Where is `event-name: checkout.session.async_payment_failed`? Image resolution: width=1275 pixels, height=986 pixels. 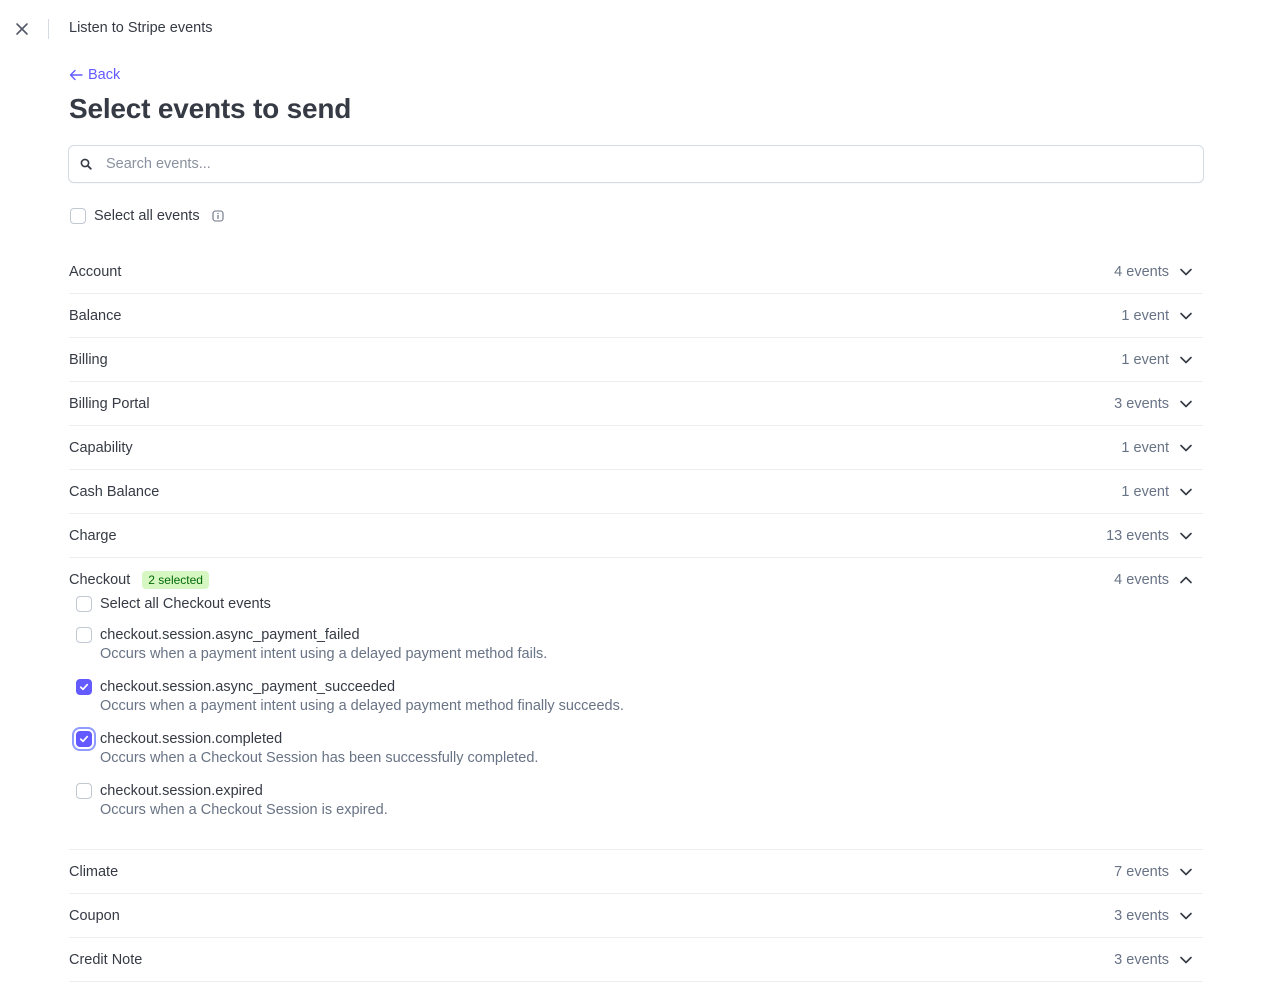
event-name: checkout.session.async_payment_failed is located at coordinates (230, 635).